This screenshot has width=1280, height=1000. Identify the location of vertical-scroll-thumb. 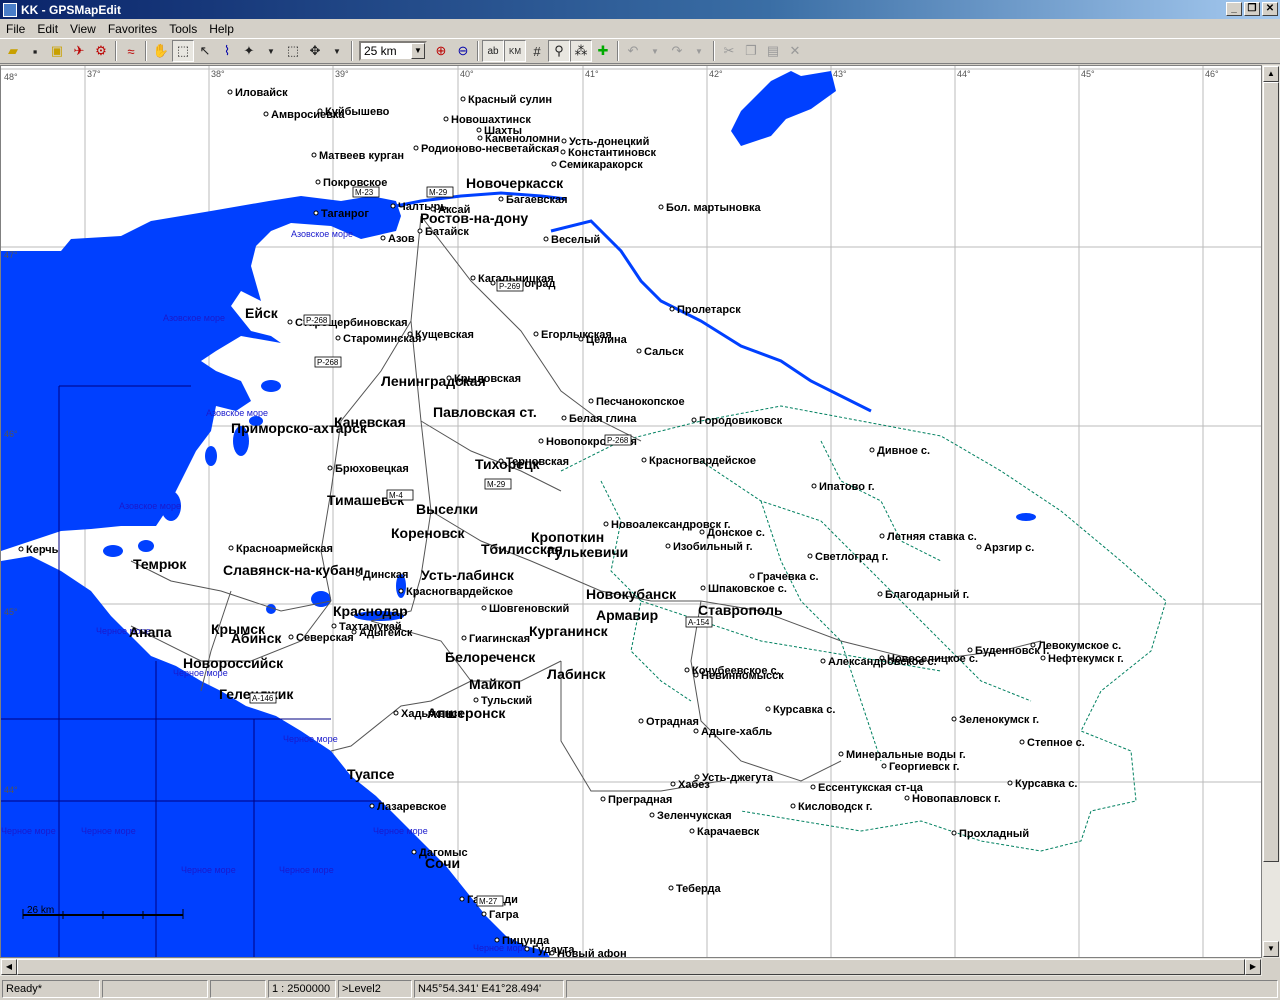
(1271, 472).